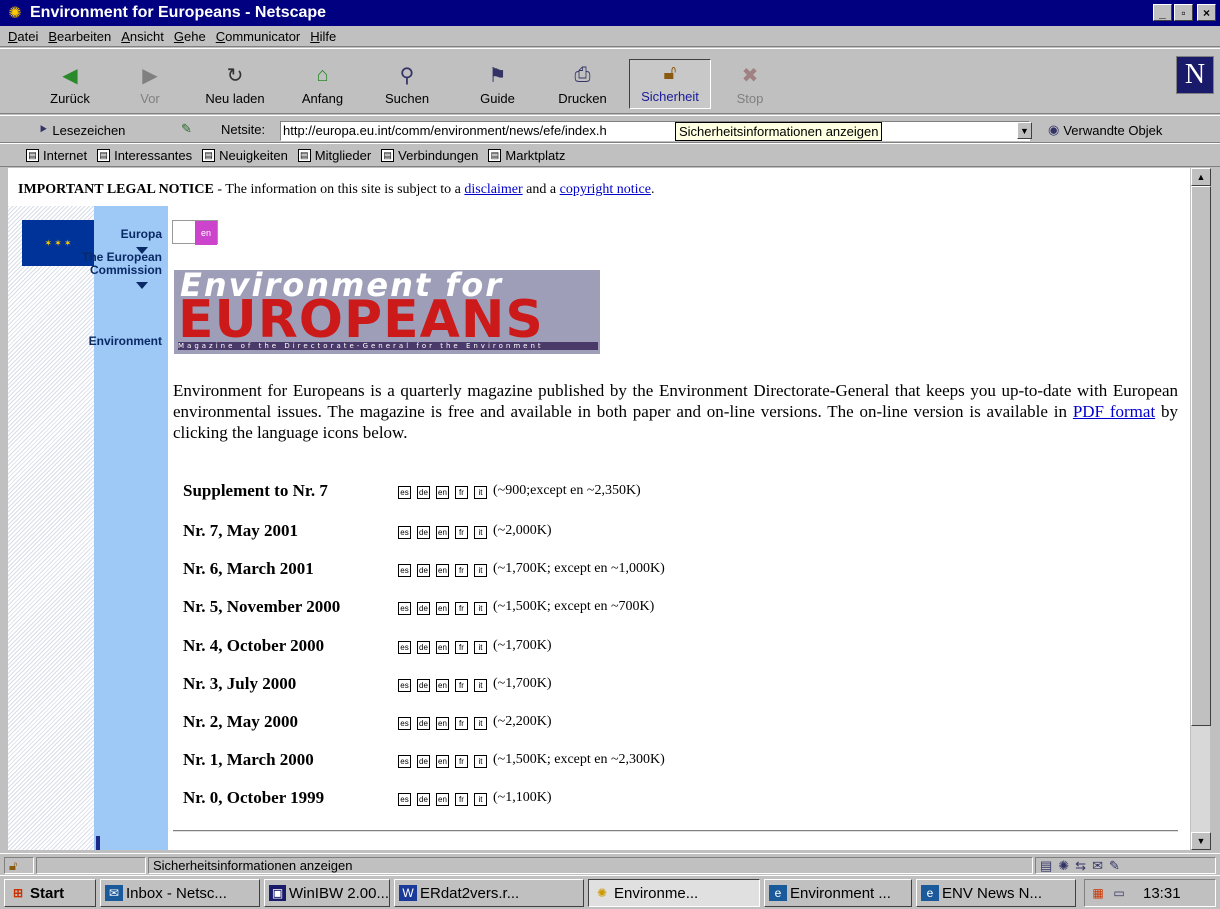  What do you see at coordinates (493, 189) in the screenshot?
I see `disclaimer-link: disclaimer` at bounding box center [493, 189].